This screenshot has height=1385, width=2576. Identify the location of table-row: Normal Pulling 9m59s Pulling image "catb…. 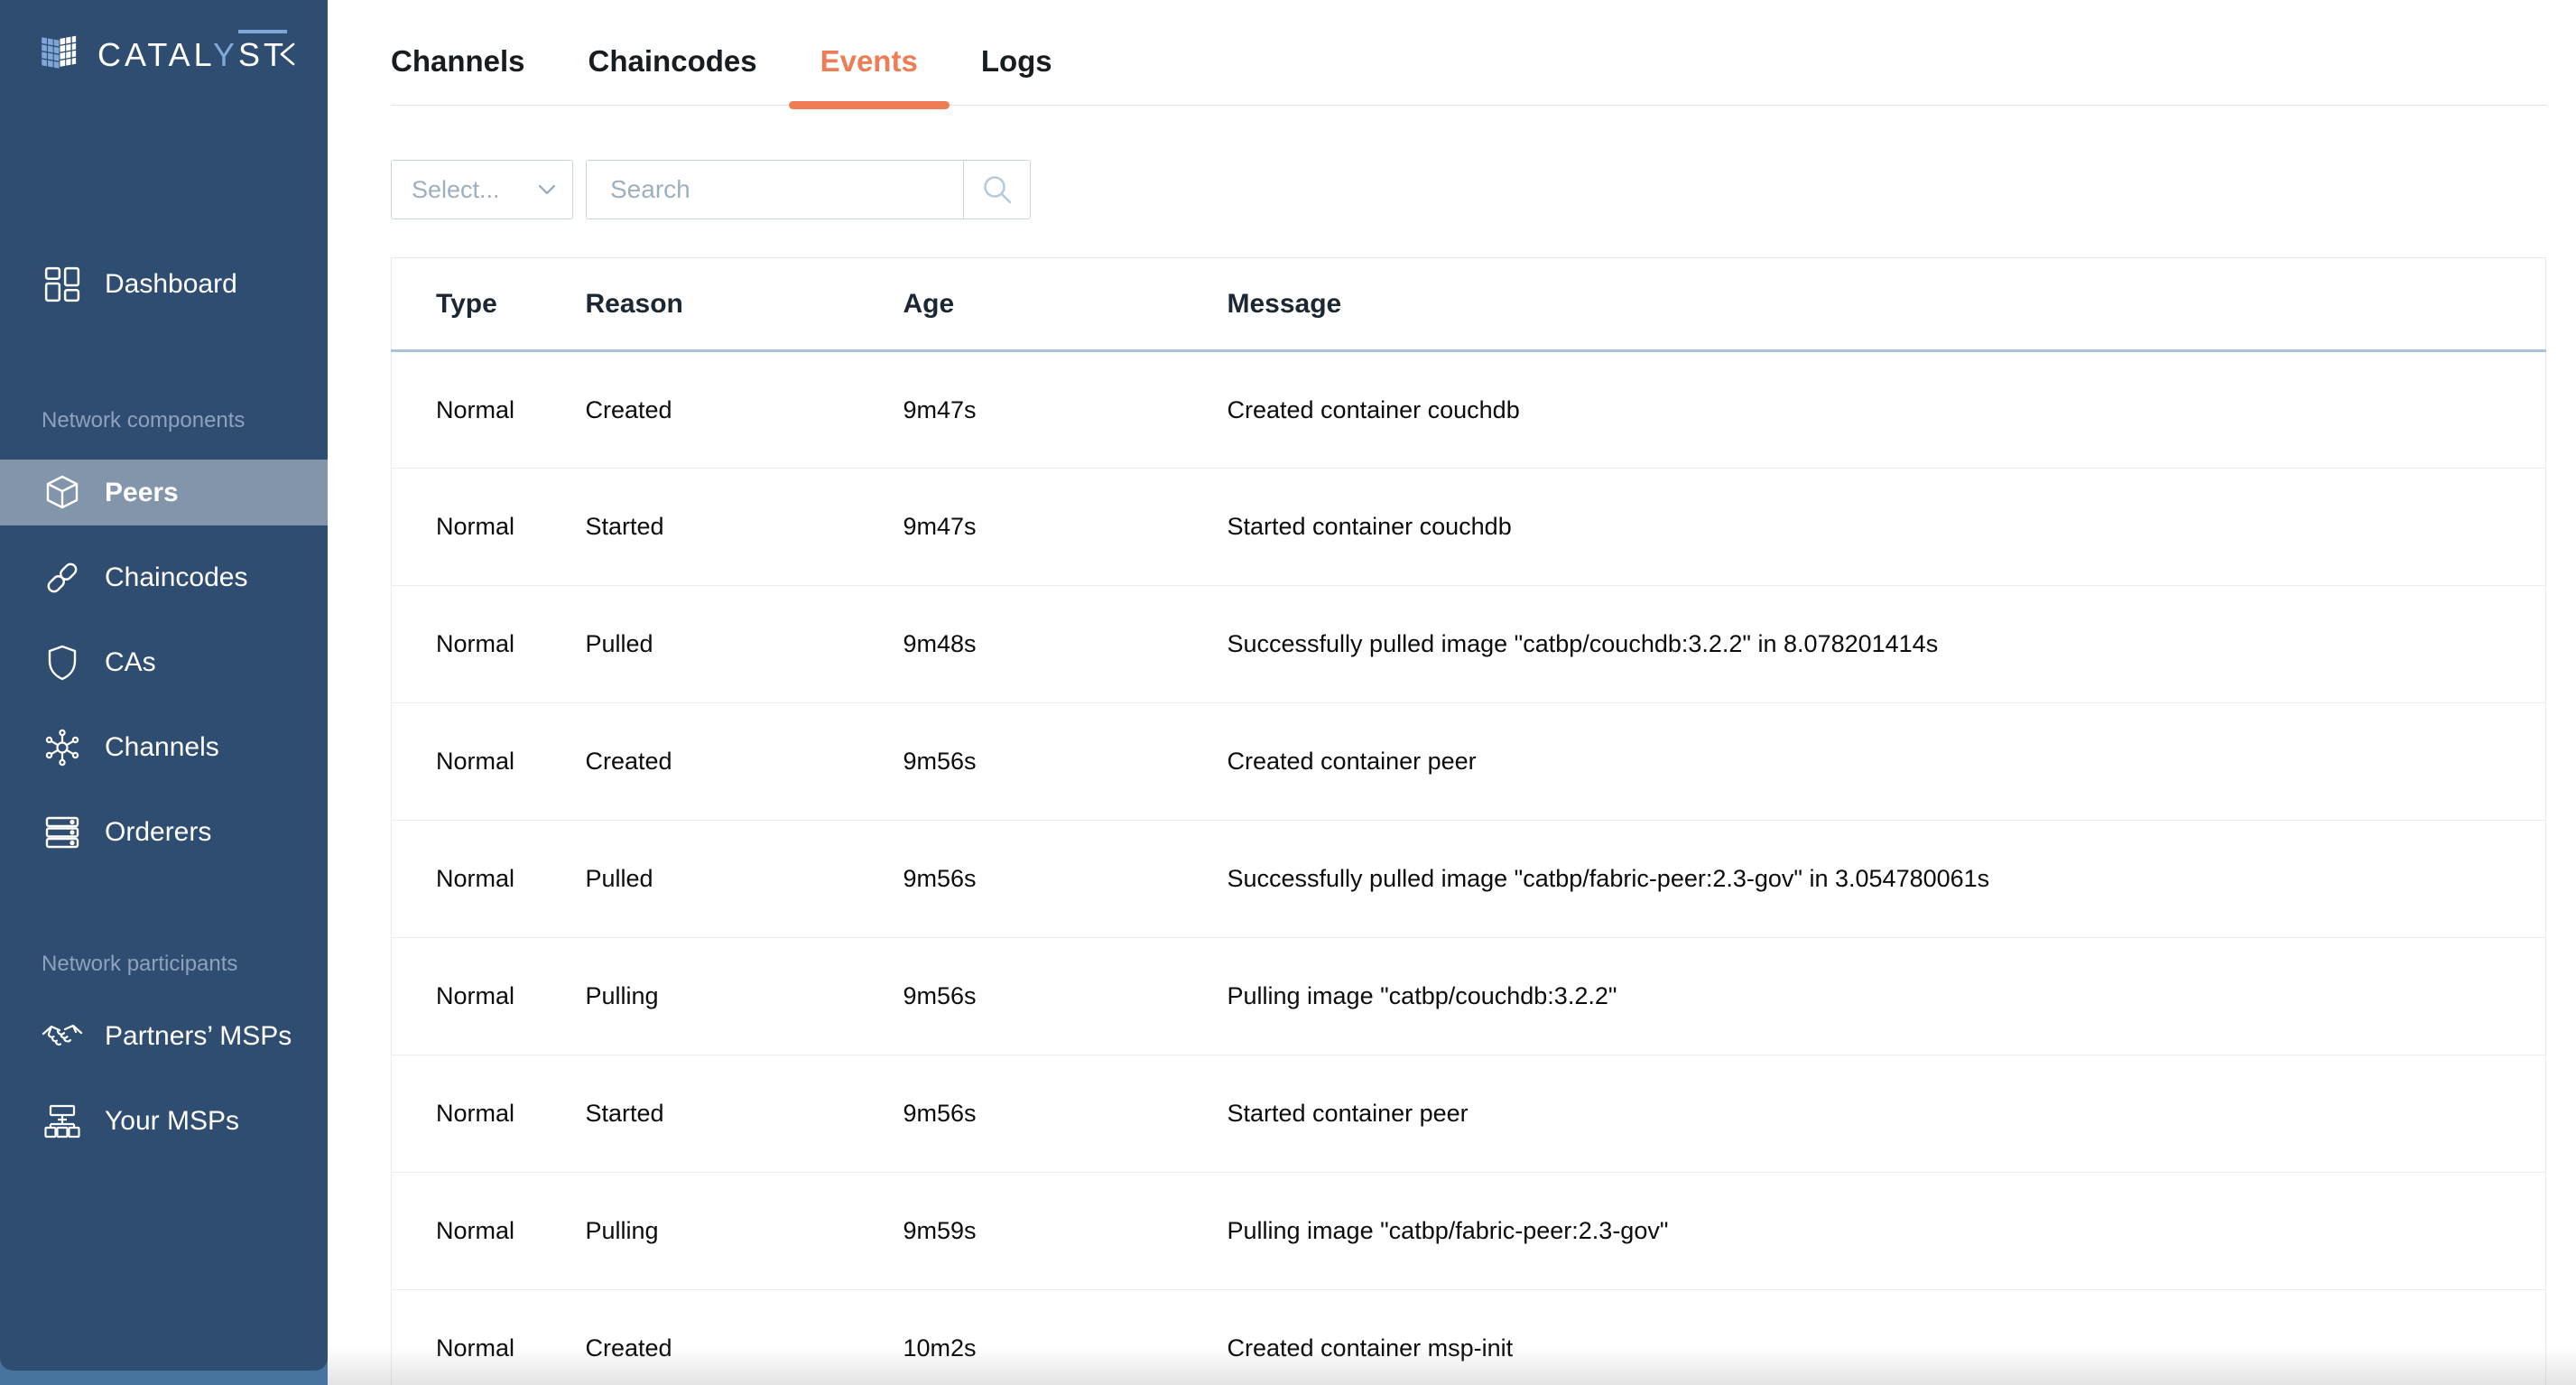
(1468, 1231).